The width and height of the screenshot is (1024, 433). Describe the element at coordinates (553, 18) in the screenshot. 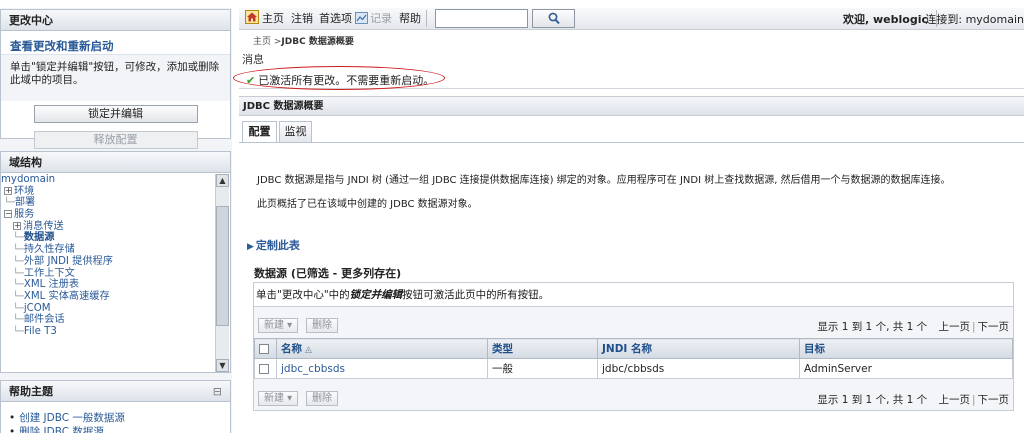

I see `search-button` at that location.